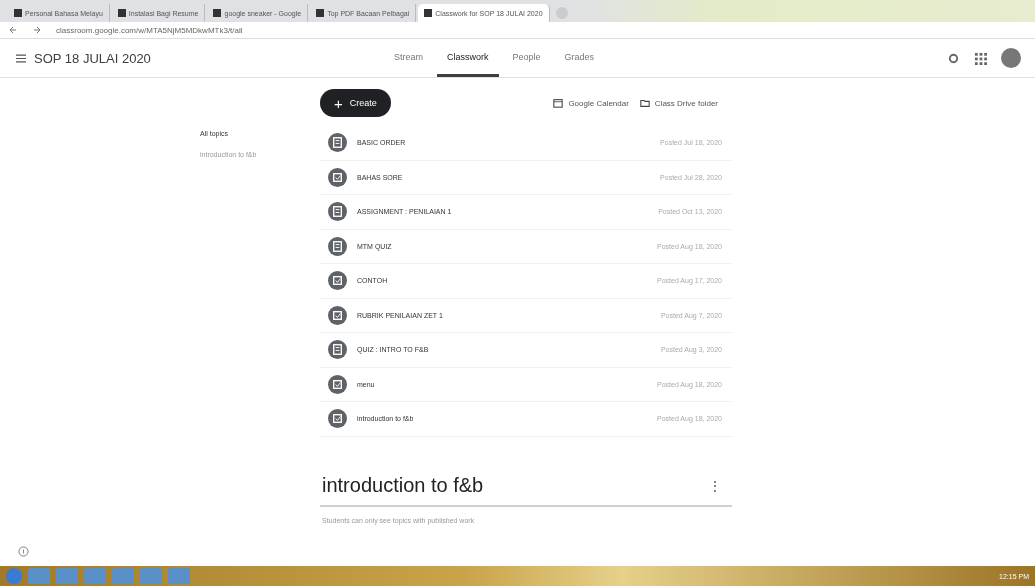 This screenshot has height=586, width=1035. Describe the element at coordinates (408, 58) in the screenshot. I see `nav-tab: Stream` at that location.